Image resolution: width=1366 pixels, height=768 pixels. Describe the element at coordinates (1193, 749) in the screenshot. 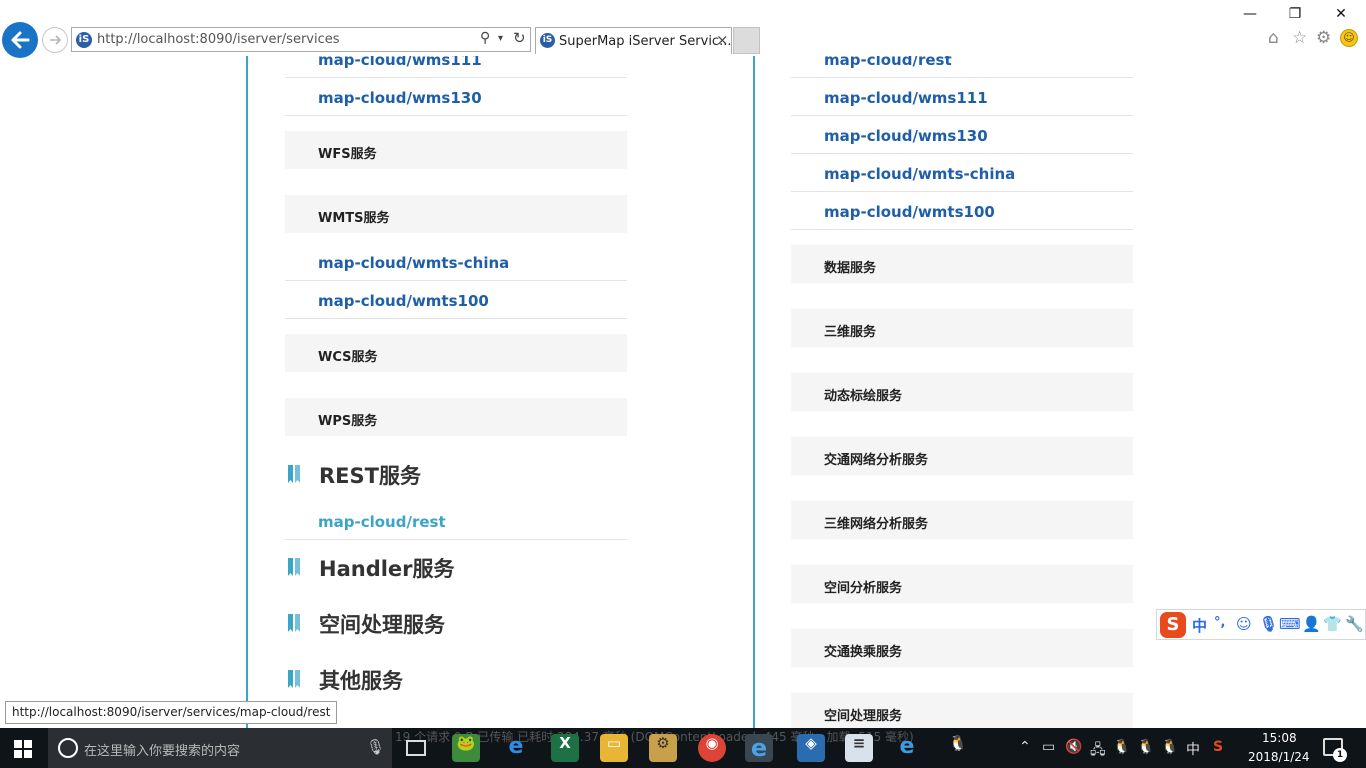

I see `input-language-indicator: 中` at that location.